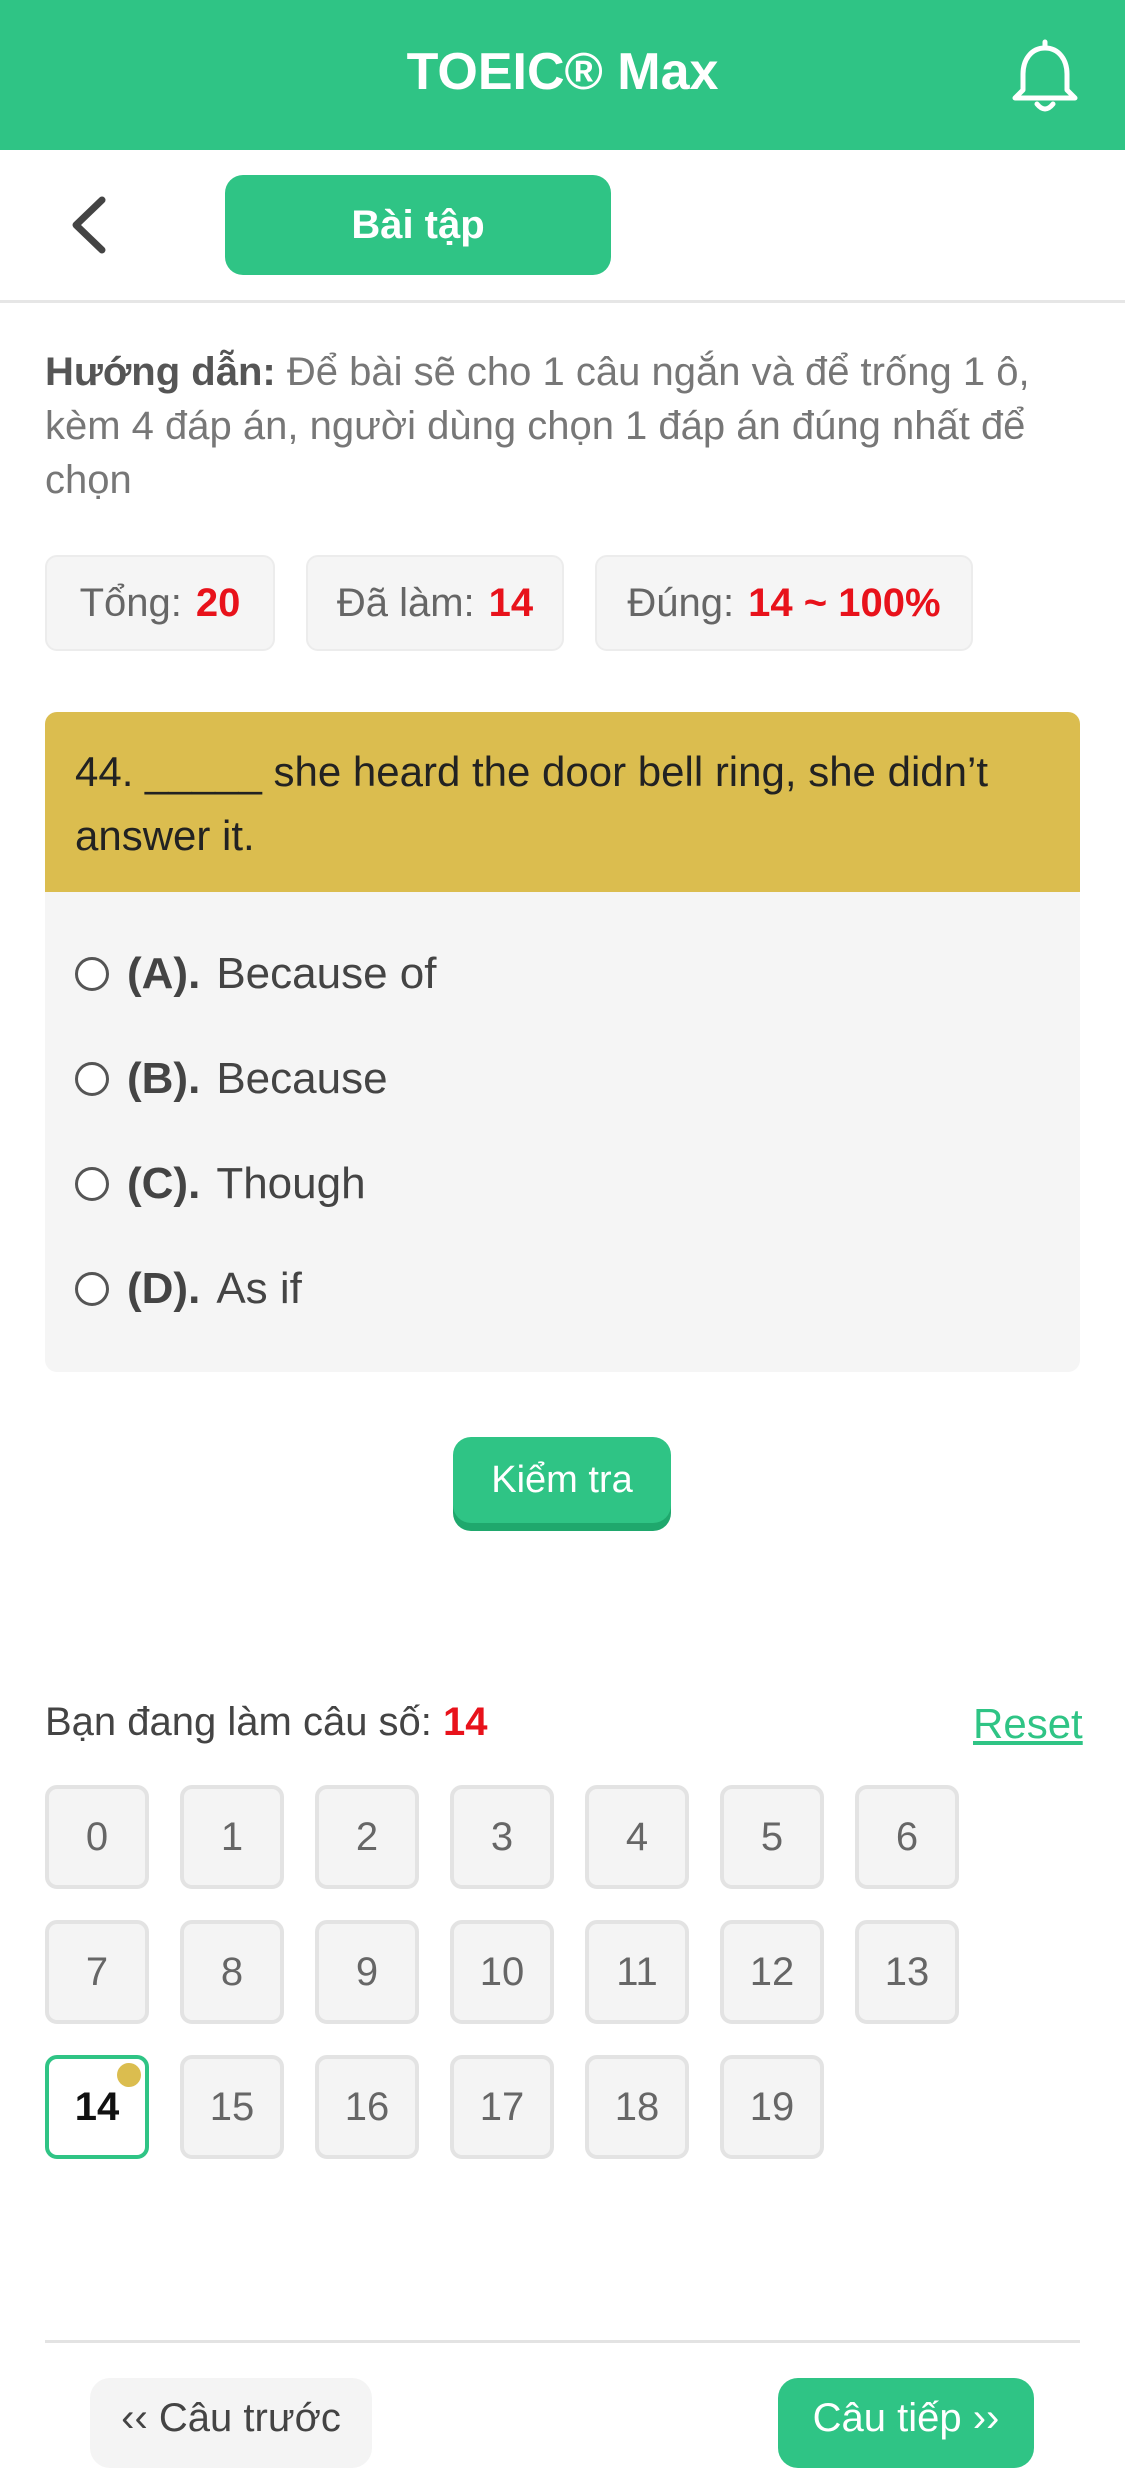 This screenshot has height=2468, width=1125. What do you see at coordinates (232, 2107) in the screenshot?
I see `question-cell: 15` at bounding box center [232, 2107].